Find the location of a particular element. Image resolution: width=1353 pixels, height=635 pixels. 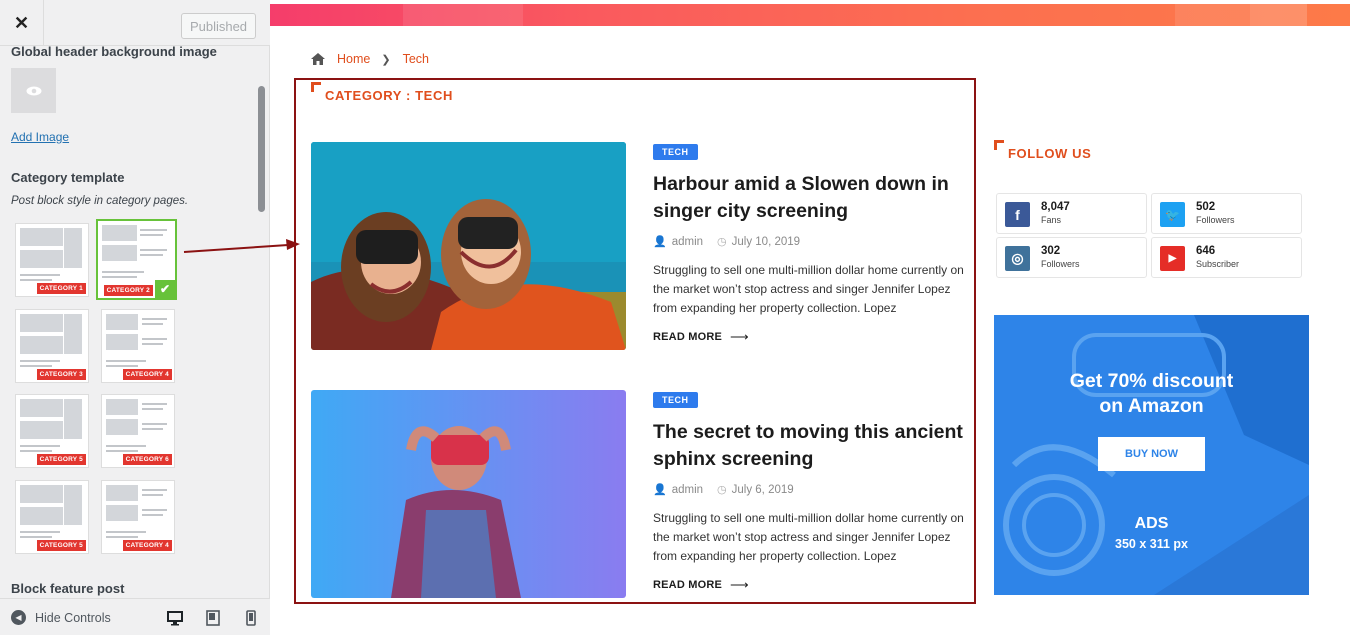

template-option-4: CATEGORY 4 is located at coordinates (138, 346).